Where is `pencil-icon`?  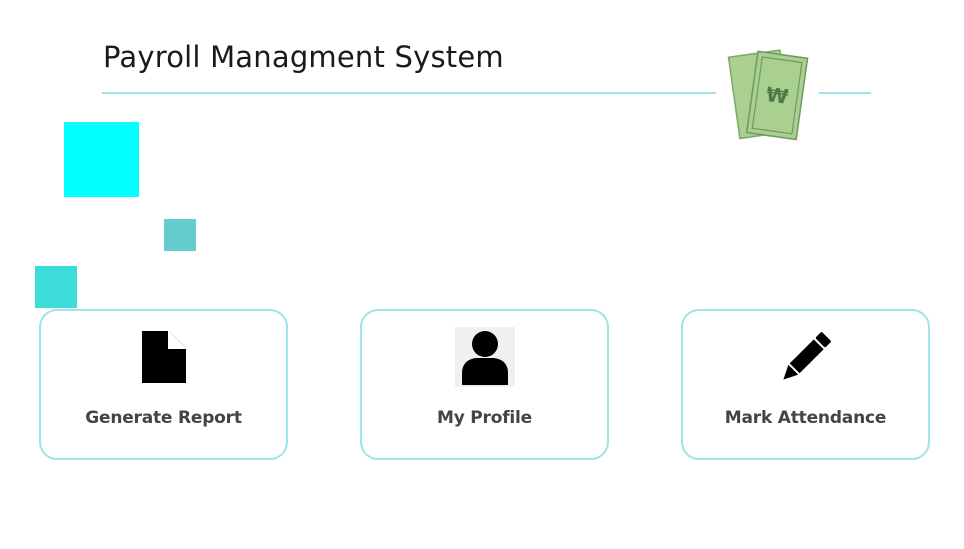 pencil-icon is located at coordinates (806, 357).